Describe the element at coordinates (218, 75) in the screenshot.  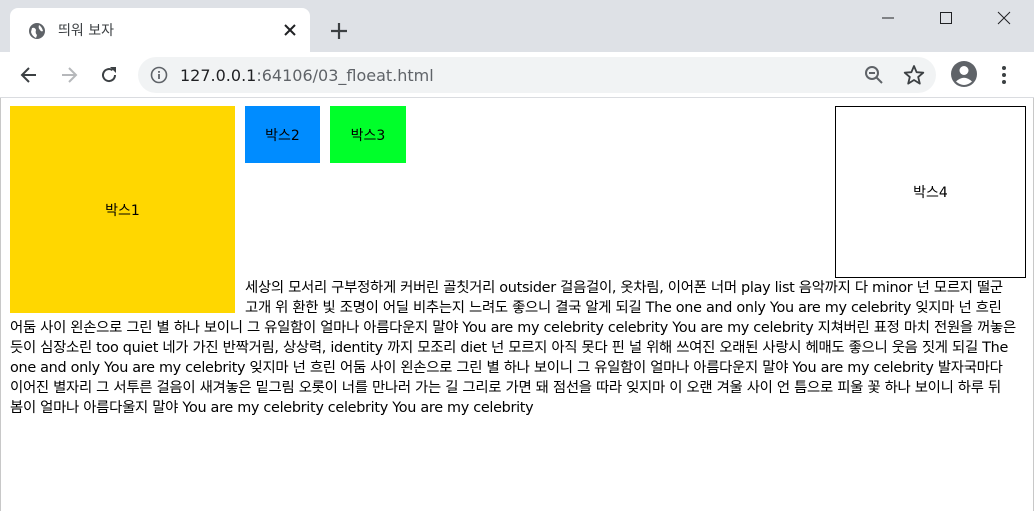
I see `url-host: 127.0.0.1` at that location.